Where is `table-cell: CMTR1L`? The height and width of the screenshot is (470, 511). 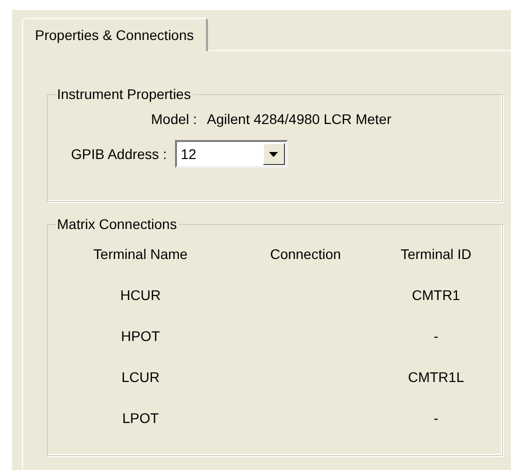 table-cell: CMTR1L is located at coordinates (436, 377).